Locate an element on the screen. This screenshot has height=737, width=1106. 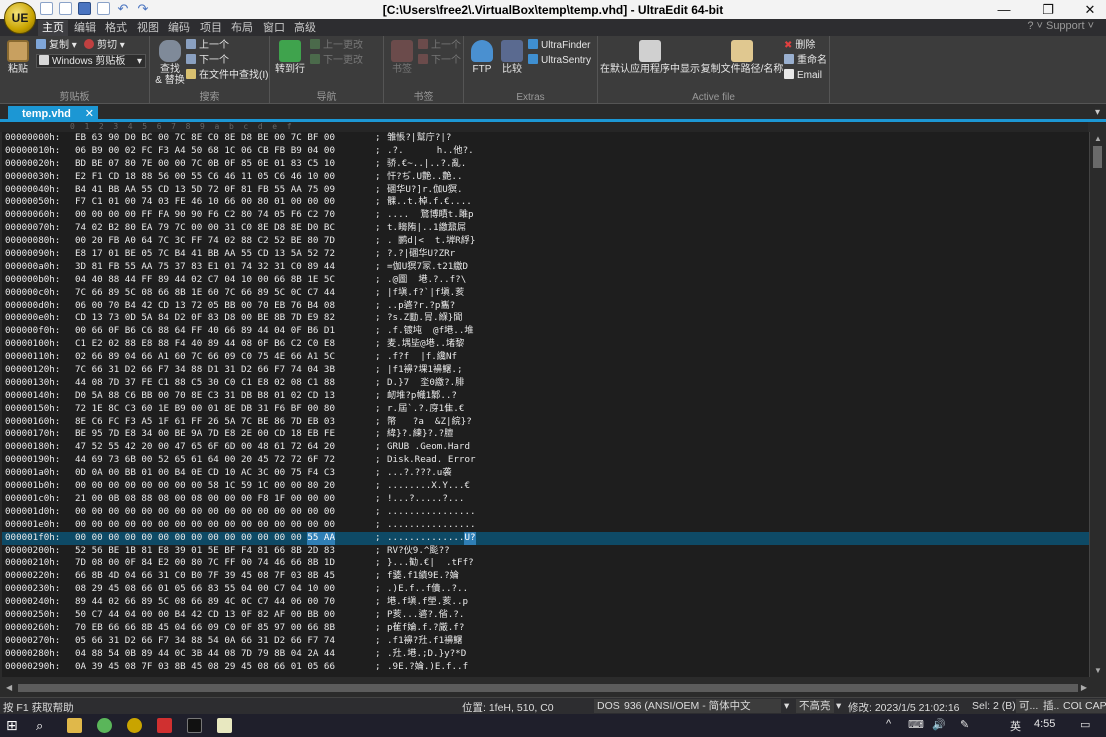
hex-text: .)E.f..f僓..?.. is located at coordinates (427, 589).